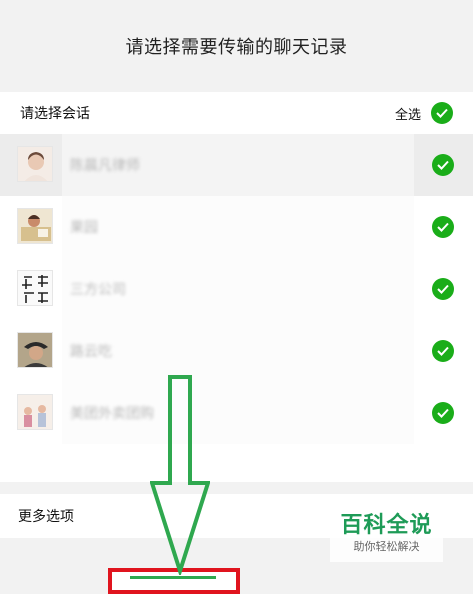 This screenshot has width=473, height=594. What do you see at coordinates (236, 413) in the screenshot?
I see `conversation-row: 美团外卖团购` at bounding box center [236, 413].